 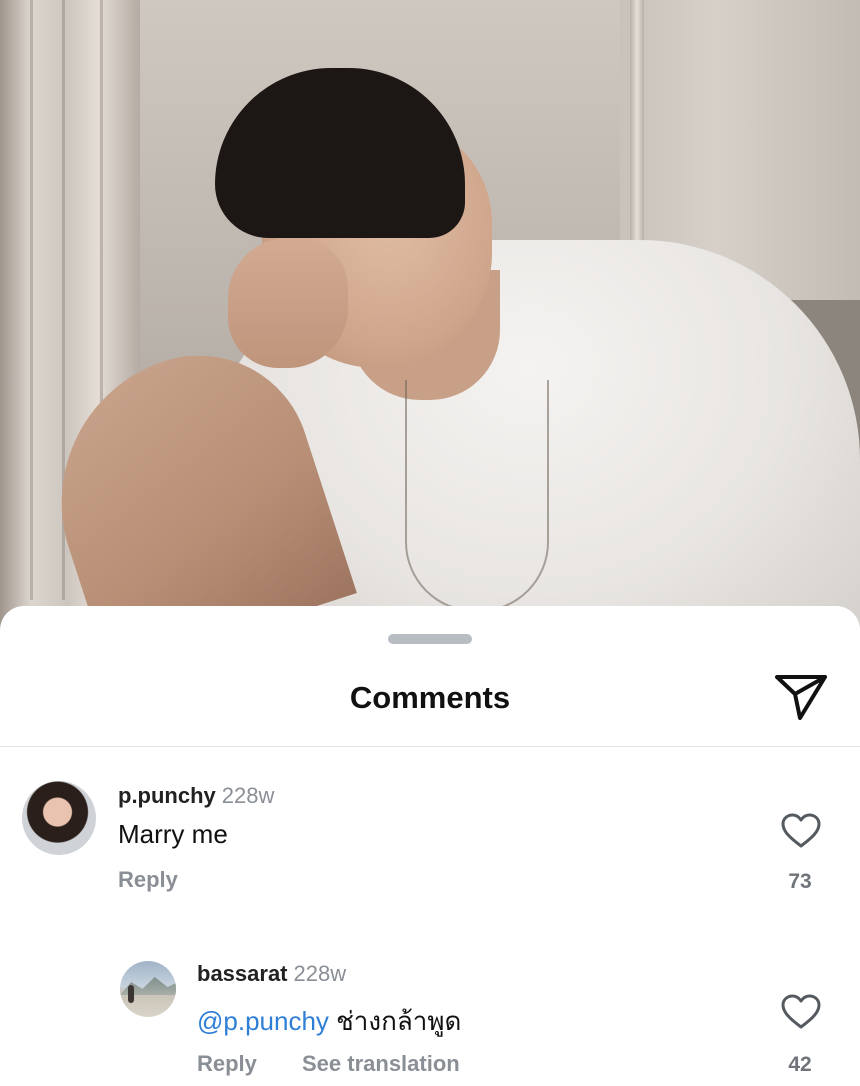 What do you see at coordinates (430, 639) in the screenshot?
I see `sheet-drag-handle` at bounding box center [430, 639].